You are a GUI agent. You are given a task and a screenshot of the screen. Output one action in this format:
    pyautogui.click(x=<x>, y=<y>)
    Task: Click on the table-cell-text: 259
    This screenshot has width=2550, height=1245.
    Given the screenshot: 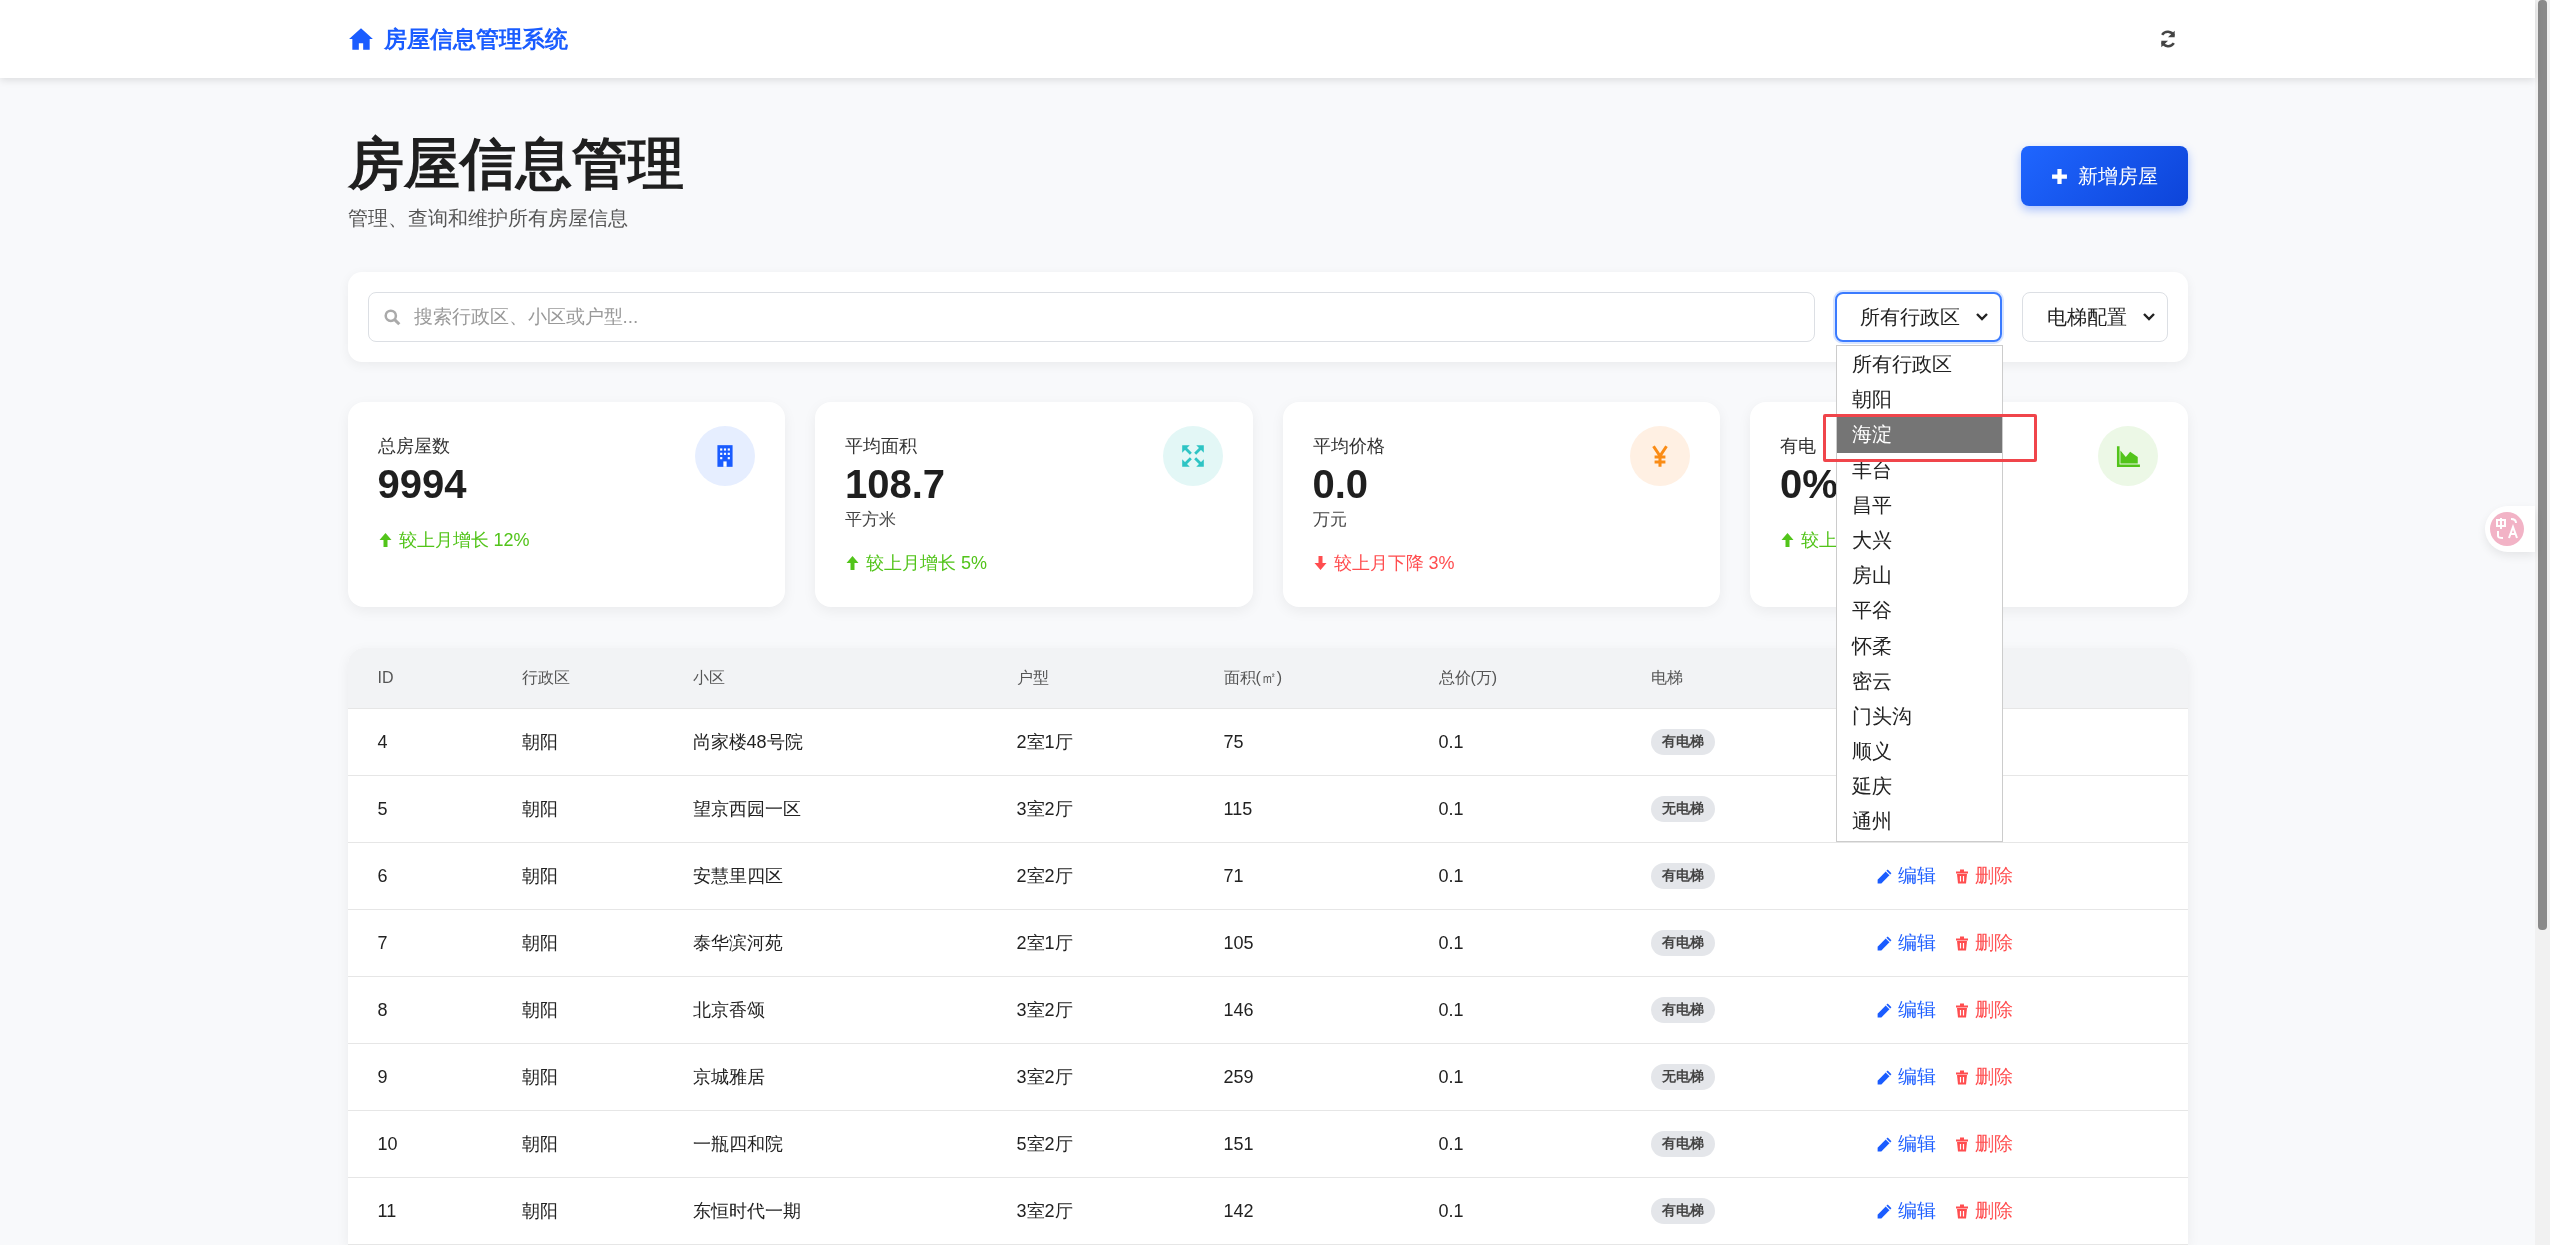 What is the action you would take?
    pyautogui.click(x=1238, y=1077)
    